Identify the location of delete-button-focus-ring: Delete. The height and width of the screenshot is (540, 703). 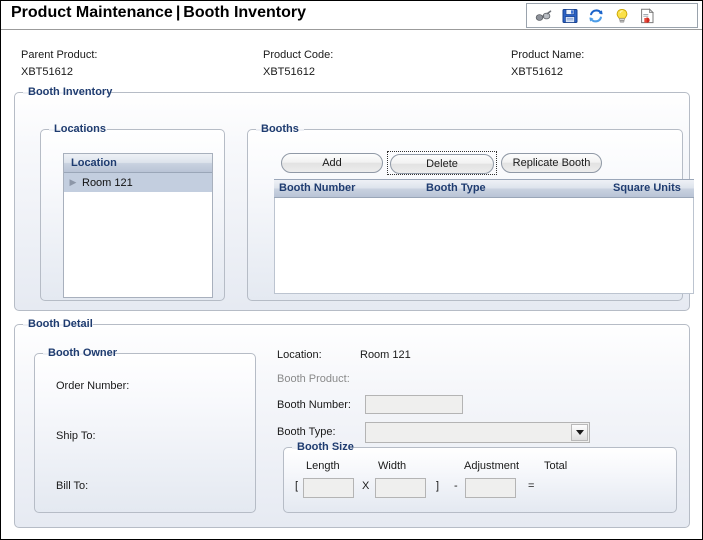
(442, 163).